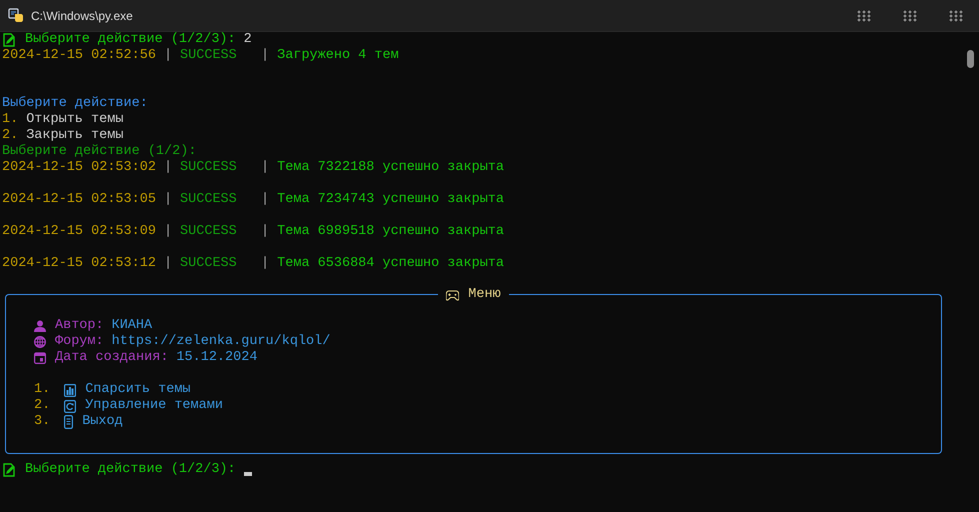 The height and width of the screenshot is (512, 979). I want to click on info-value: 15.12.2024, so click(217, 358).